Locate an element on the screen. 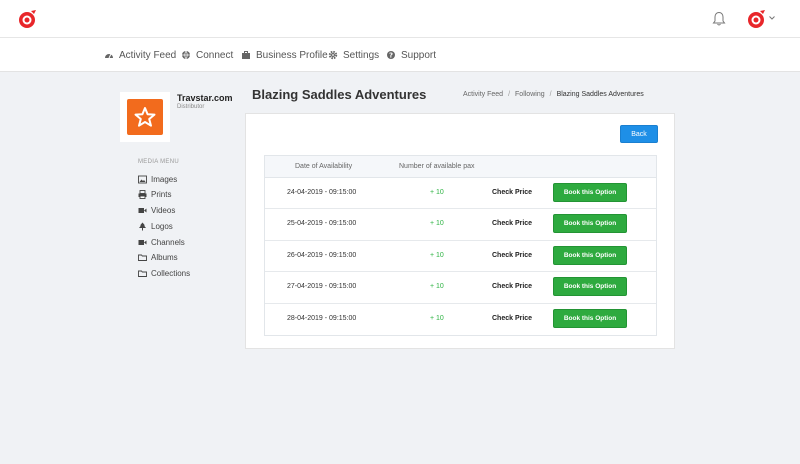  nav-activity-feed: Activity Feed is located at coordinates (140, 55).